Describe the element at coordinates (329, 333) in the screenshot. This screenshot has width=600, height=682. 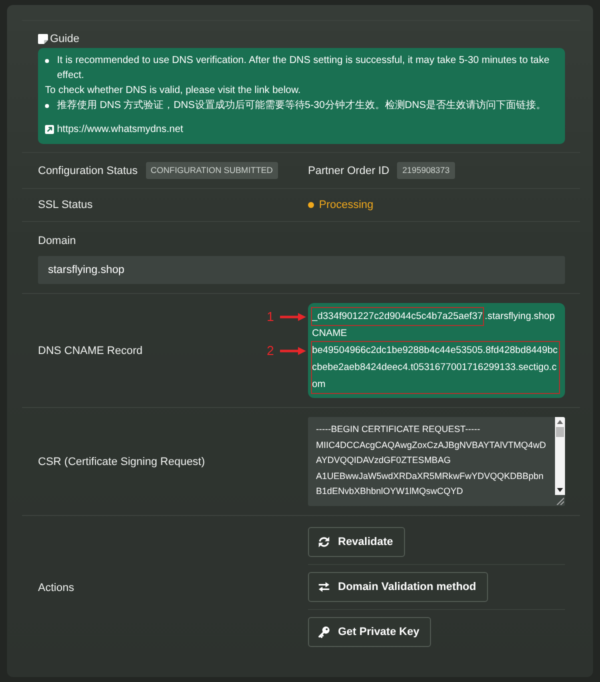
I see `record-type: CNAME` at that location.